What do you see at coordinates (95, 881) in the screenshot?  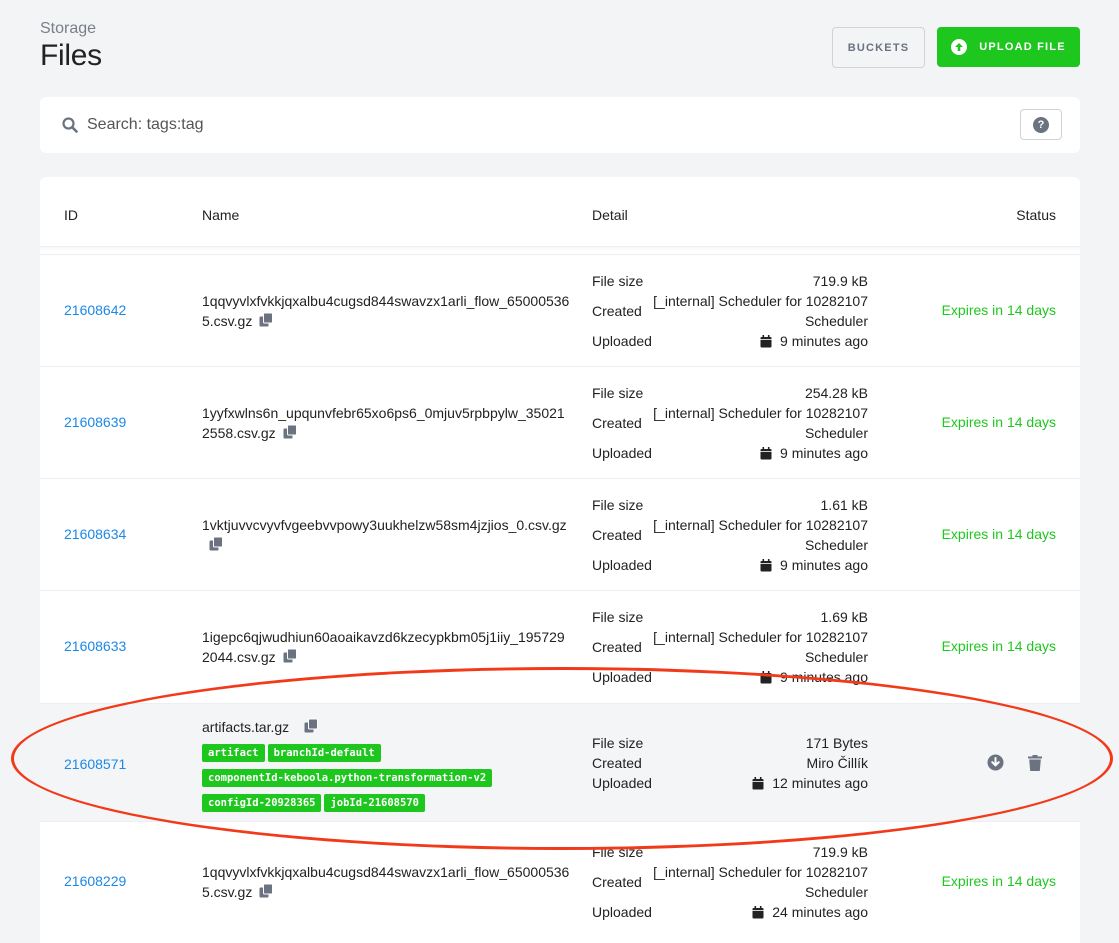 I see `file-id-link: 21608229` at bounding box center [95, 881].